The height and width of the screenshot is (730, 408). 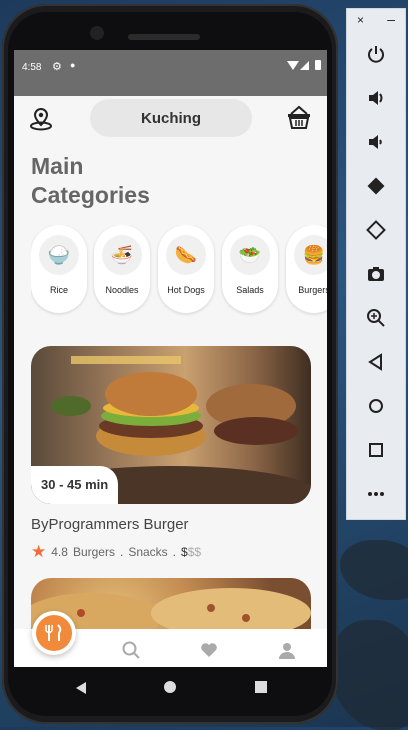 What do you see at coordinates (41, 119) in the screenshot?
I see `location-pin-icon` at bounding box center [41, 119].